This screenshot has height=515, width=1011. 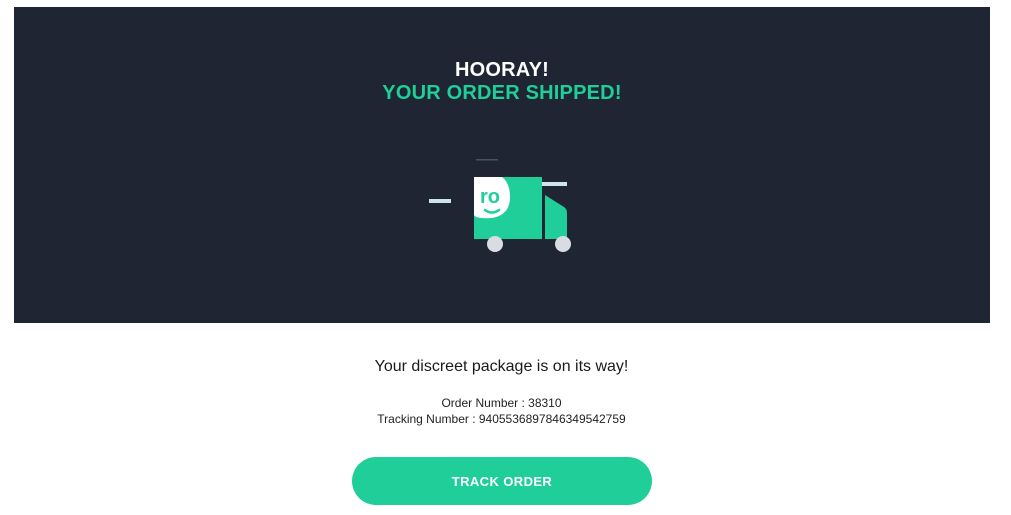 I want to click on logo-text: ro, so click(x=490, y=197).